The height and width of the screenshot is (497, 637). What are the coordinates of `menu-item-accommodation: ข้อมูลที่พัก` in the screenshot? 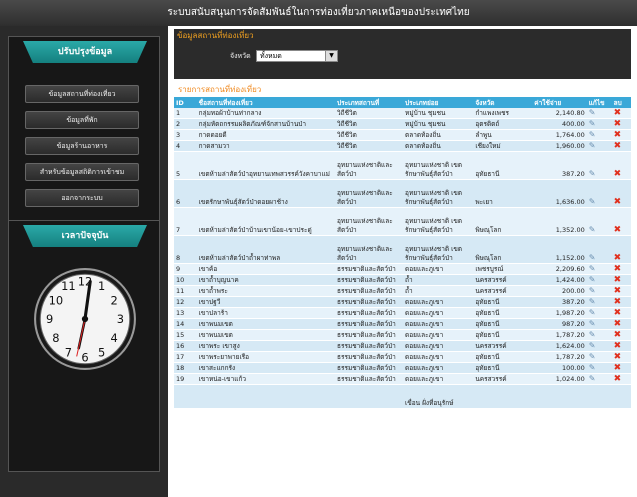 It's located at (82, 120).